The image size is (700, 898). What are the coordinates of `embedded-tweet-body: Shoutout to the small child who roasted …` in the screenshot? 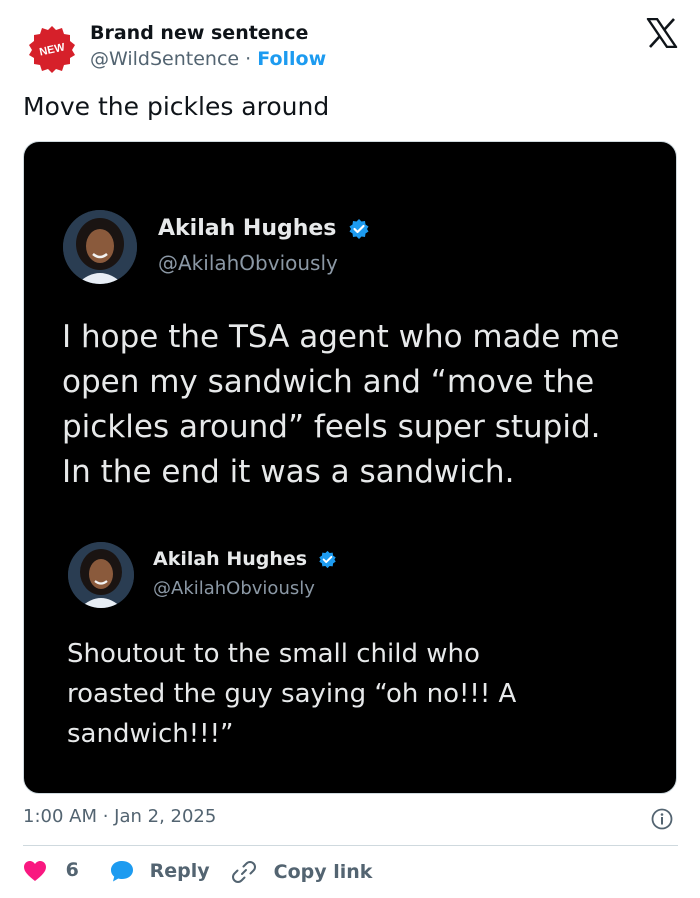 It's located at (291, 694).